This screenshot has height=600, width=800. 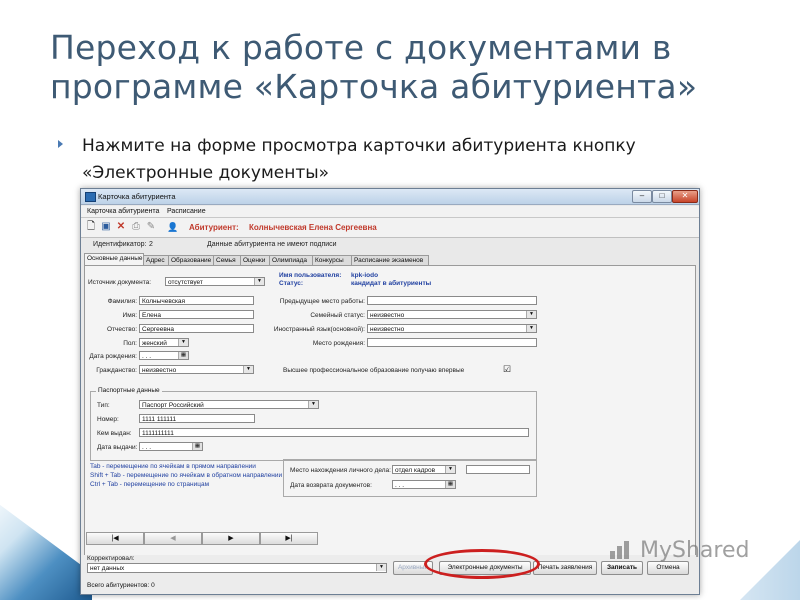 I want to click on foreign-language-select: неизвестно ▼, so click(x=452, y=328).